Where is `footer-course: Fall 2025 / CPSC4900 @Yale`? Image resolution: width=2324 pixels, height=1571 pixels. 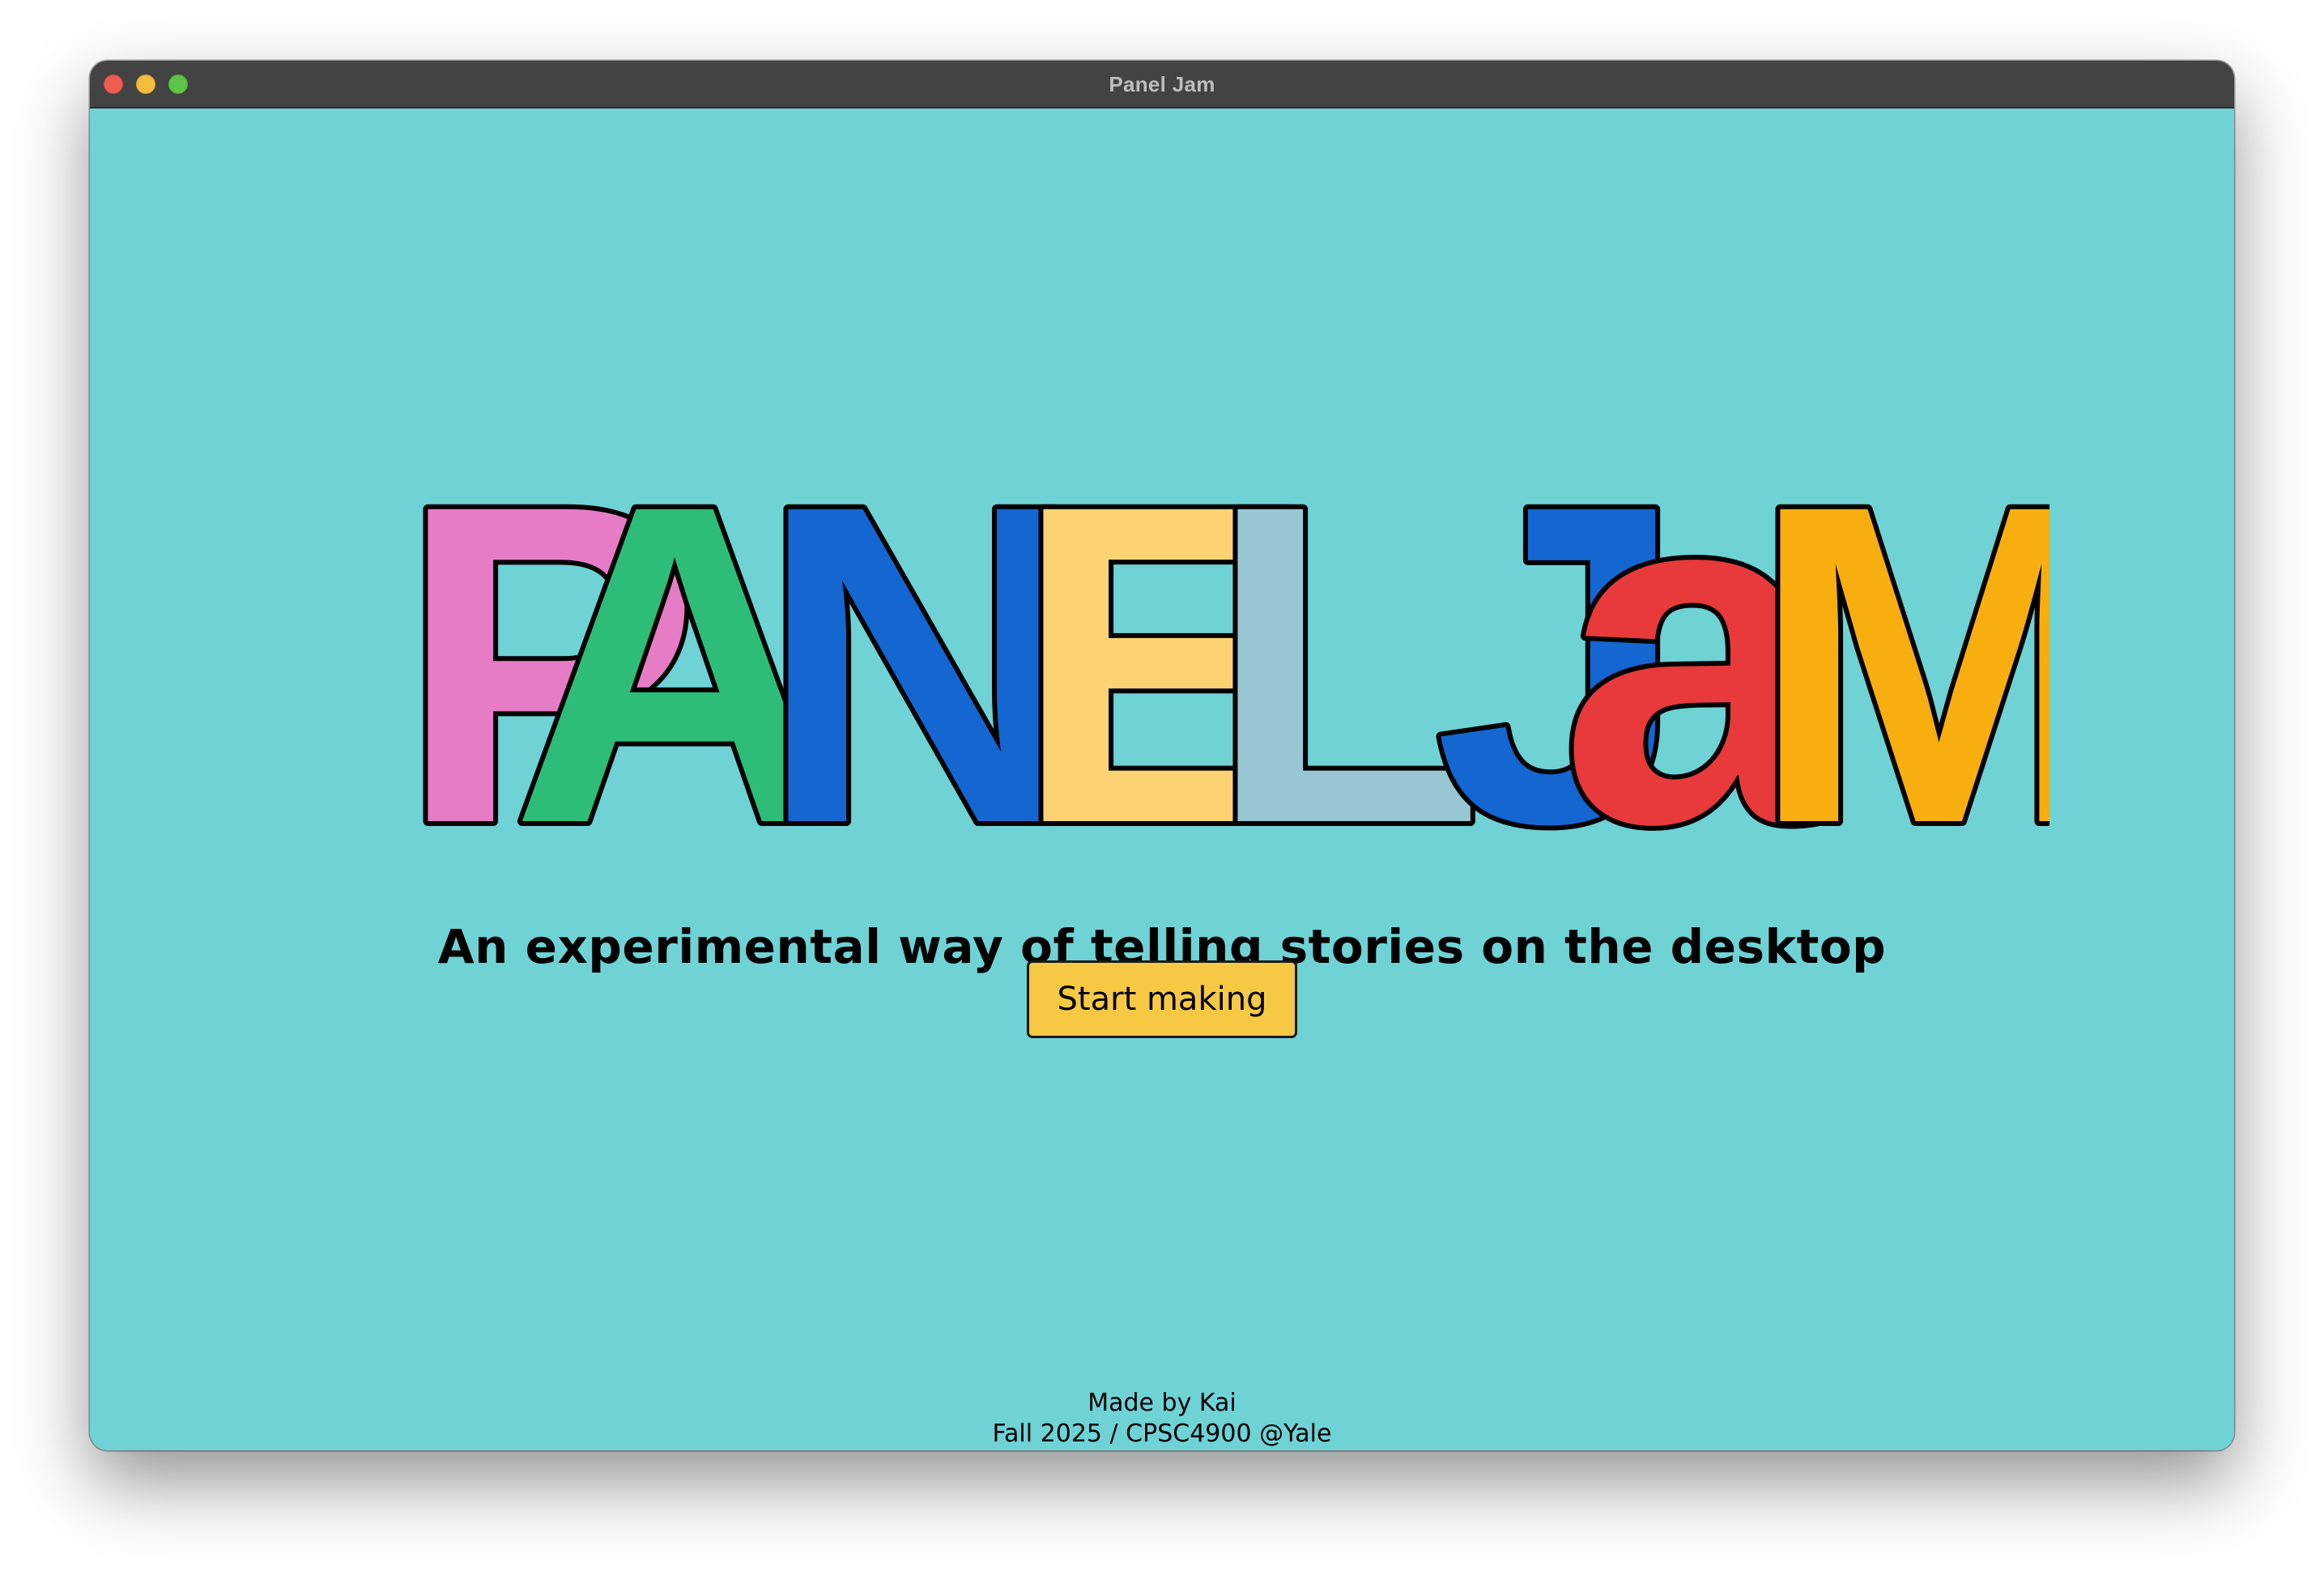 footer-course: Fall 2025 / CPSC4900 @Yale is located at coordinates (1162, 1434).